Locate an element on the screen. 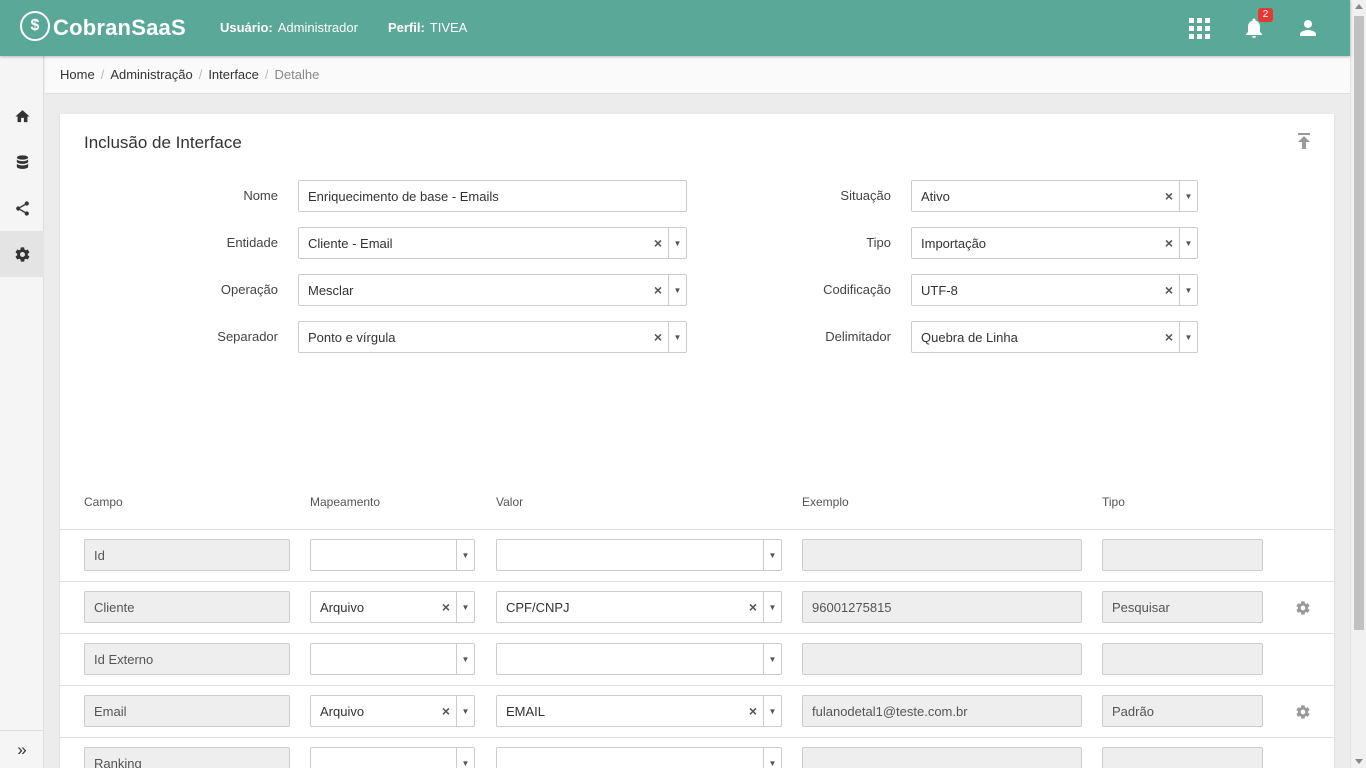 The image size is (1366, 768). scroll-down-arrow-icon is located at coordinates (1359, 761).